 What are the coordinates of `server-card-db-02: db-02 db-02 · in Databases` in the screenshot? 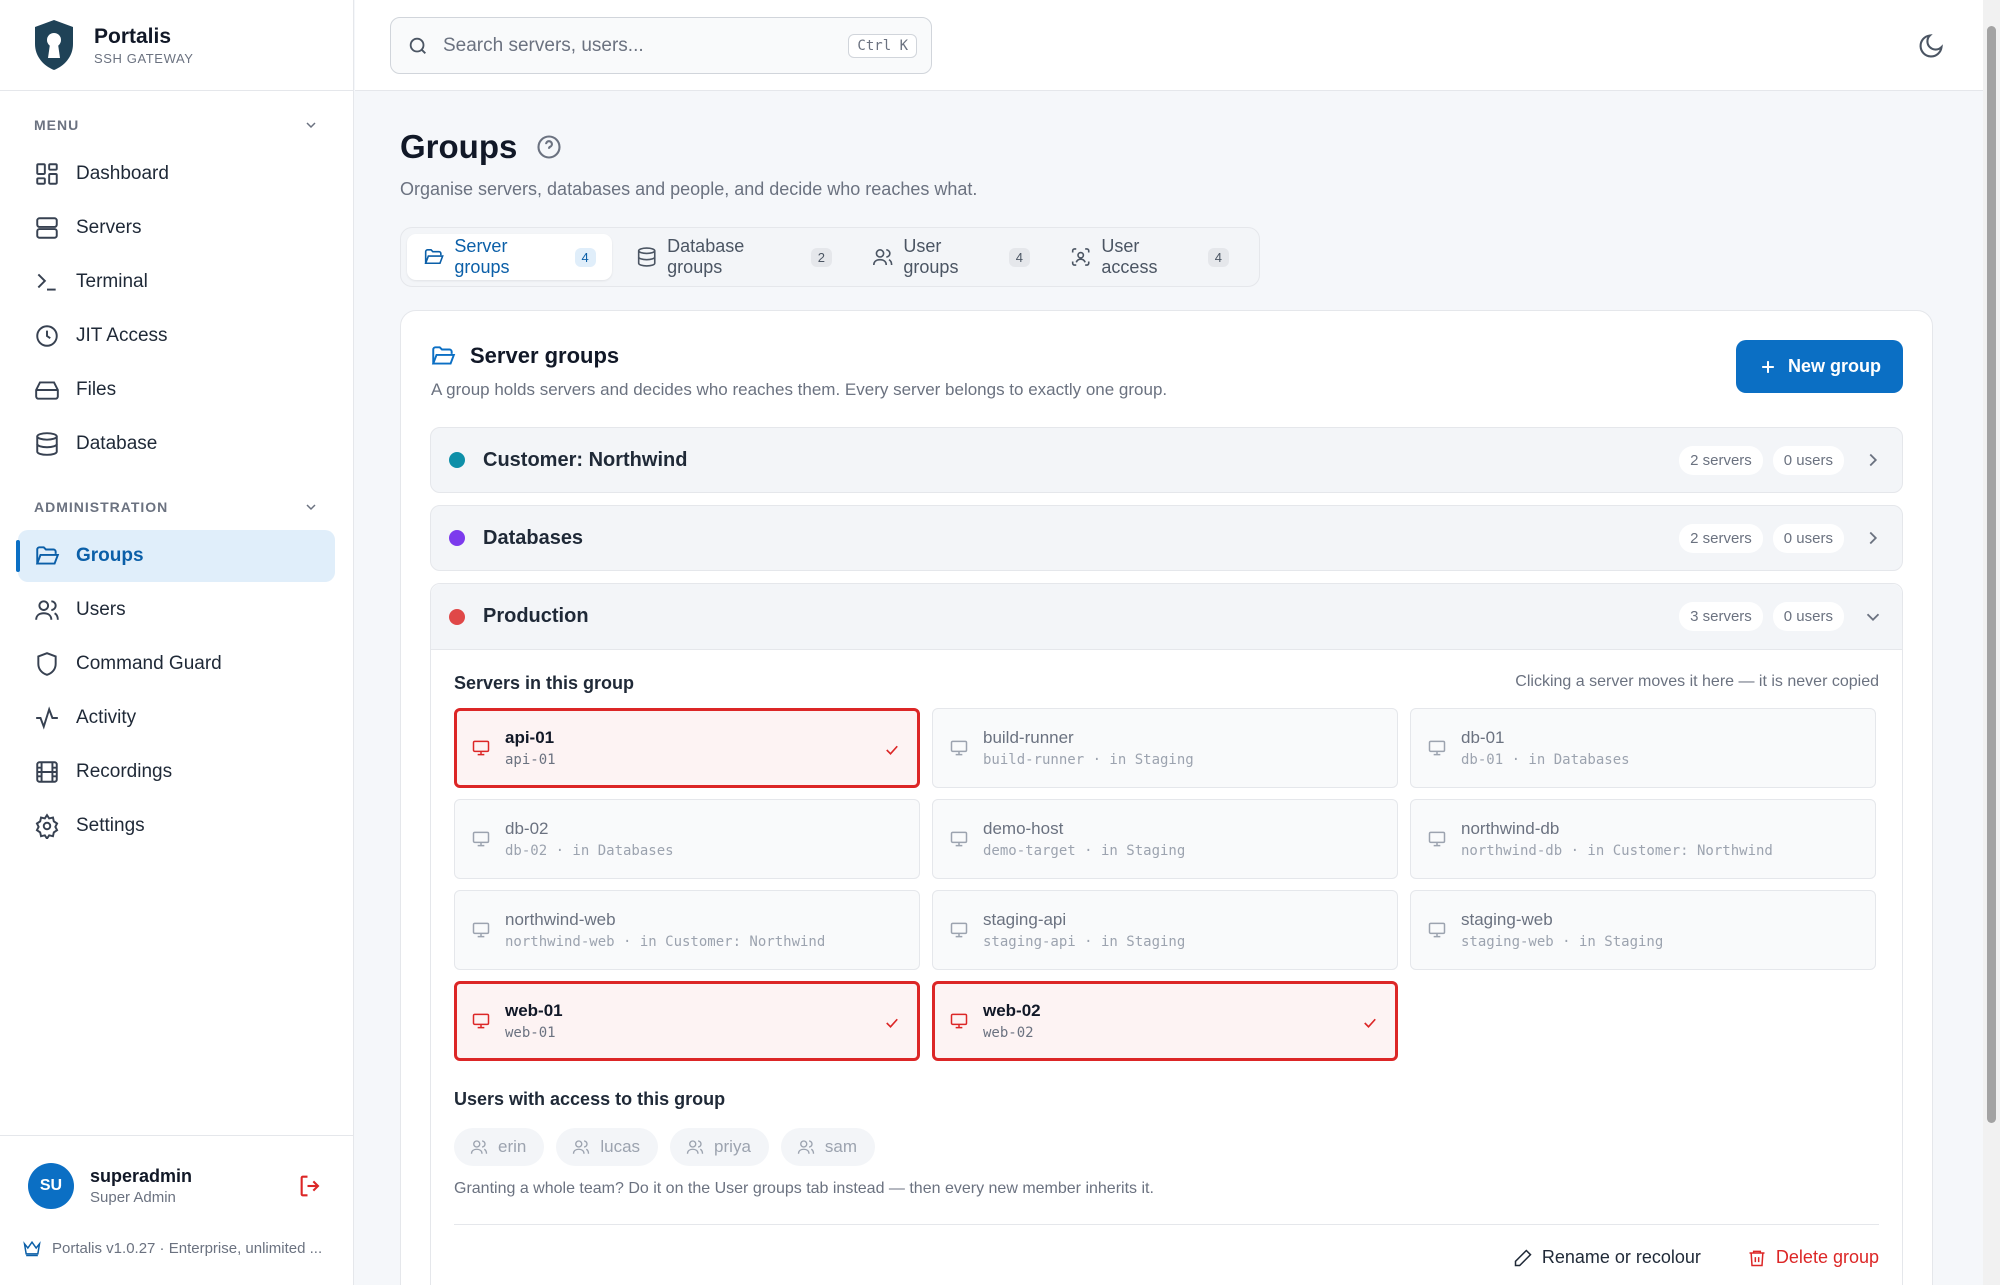 It's located at (687, 839).